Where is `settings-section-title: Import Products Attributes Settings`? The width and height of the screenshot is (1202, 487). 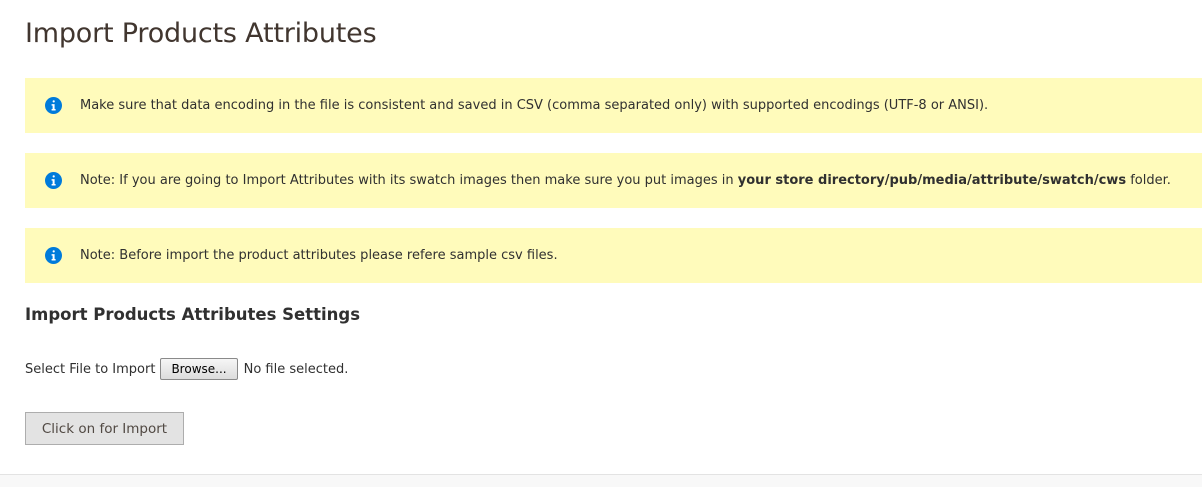
settings-section-title: Import Products Attributes Settings is located at coordinates (193, 314).